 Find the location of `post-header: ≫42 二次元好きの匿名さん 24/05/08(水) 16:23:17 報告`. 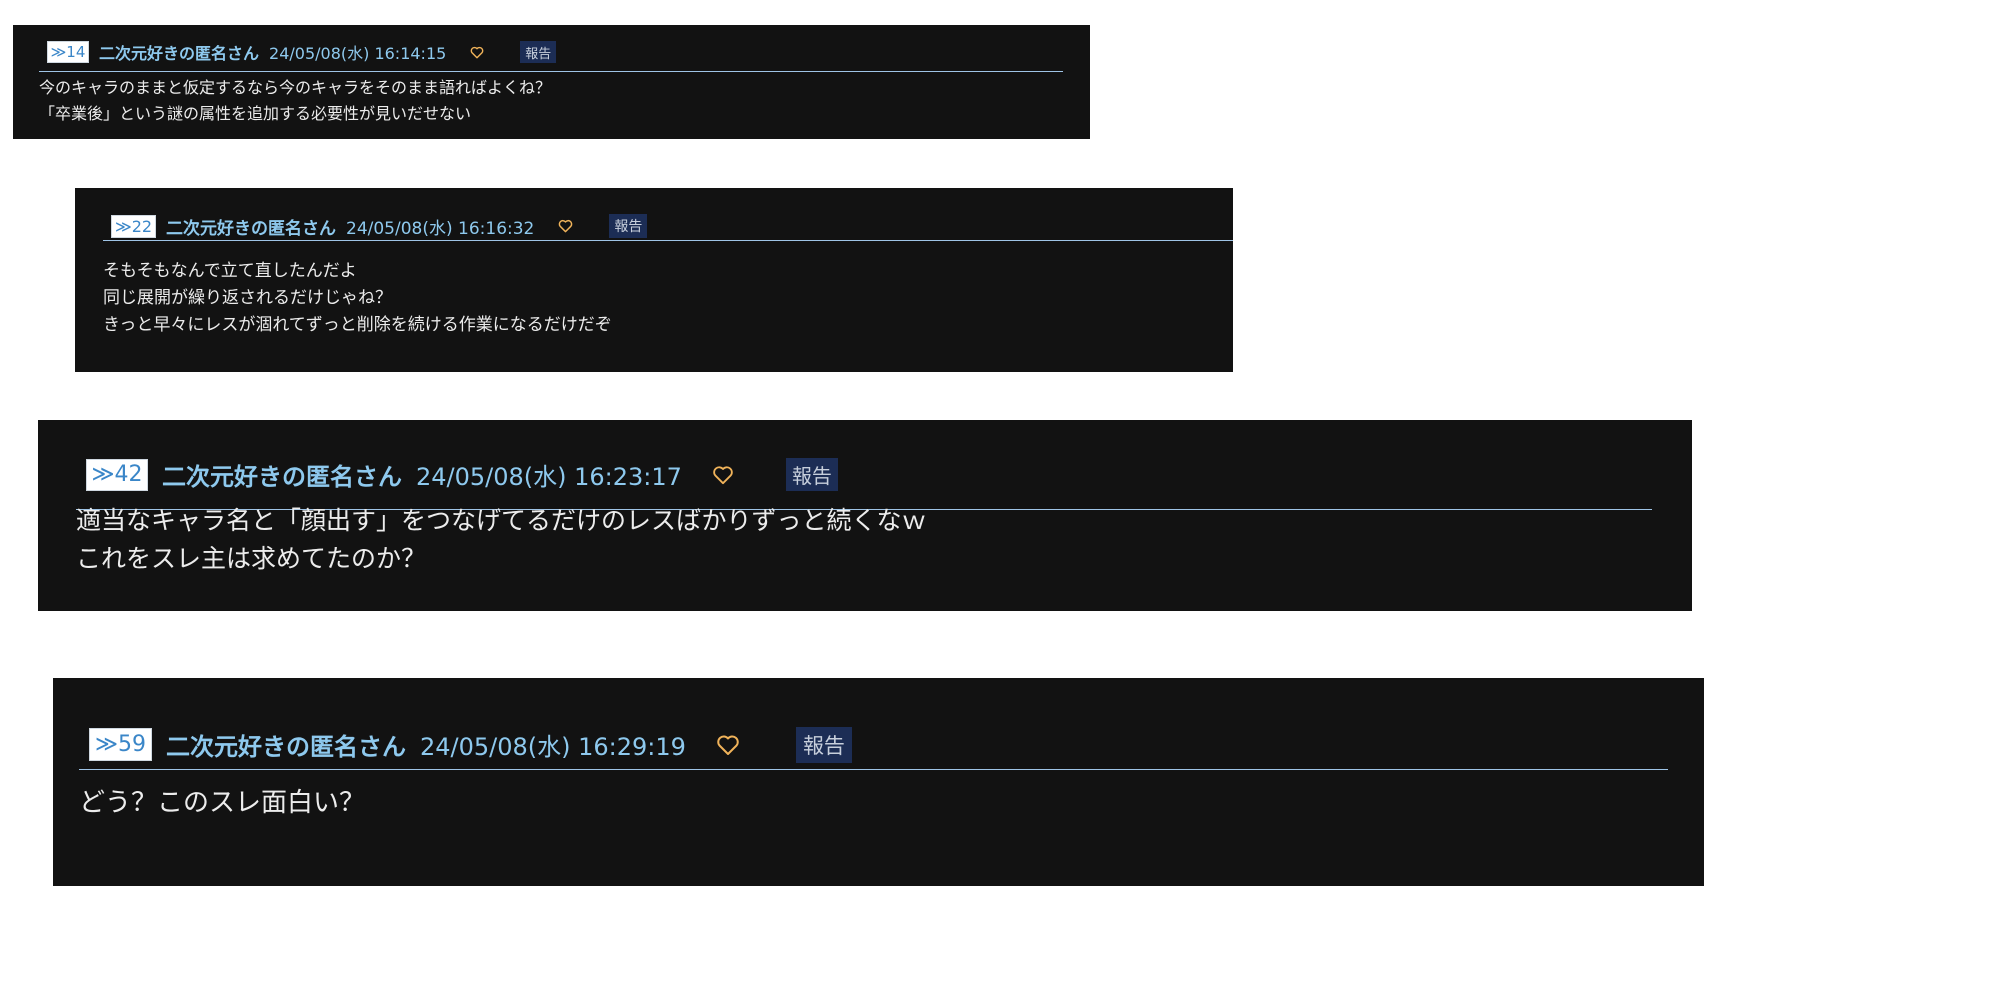

post-header: ≫42 二次元好きの匿名さん 24/05/08(水) 16:23:17 報告 is located at coordinates (864, 475).